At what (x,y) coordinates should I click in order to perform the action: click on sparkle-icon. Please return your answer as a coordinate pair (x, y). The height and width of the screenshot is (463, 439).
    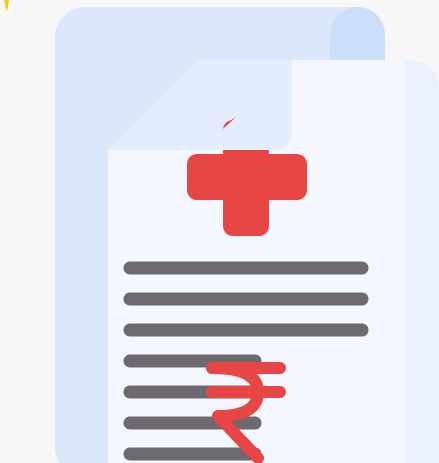
    Looking at the image, I should click on (6, 6).